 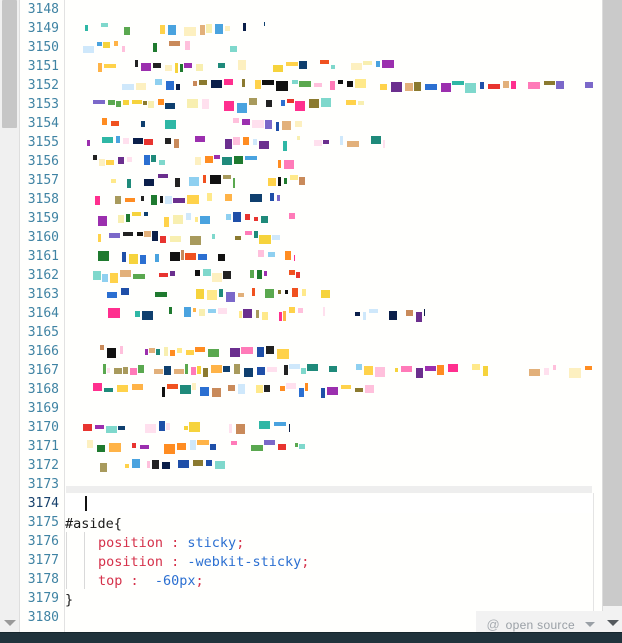 I want to click on code-token: :, so click(x=175, y=562).